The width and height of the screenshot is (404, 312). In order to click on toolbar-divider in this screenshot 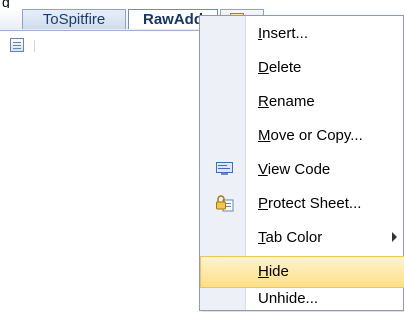, I will do `click(34, 46)`.